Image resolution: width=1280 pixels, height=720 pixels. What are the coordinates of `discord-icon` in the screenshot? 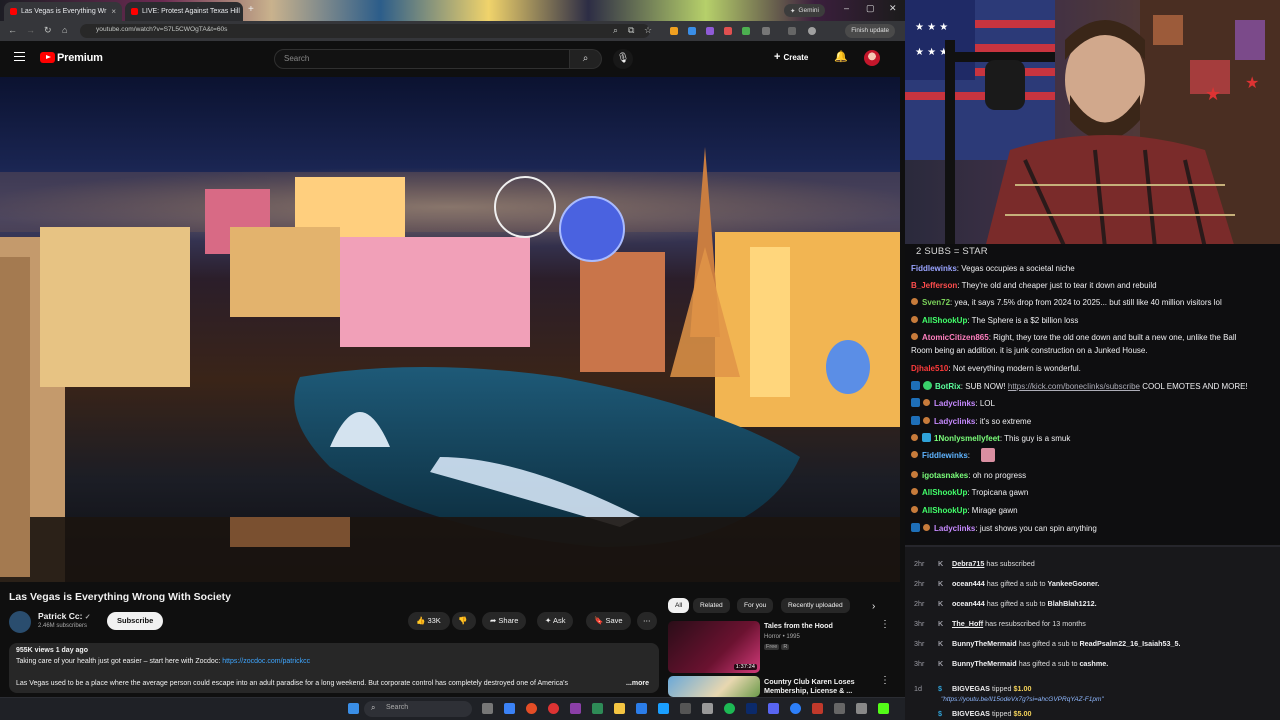 It's located at (773, 708).